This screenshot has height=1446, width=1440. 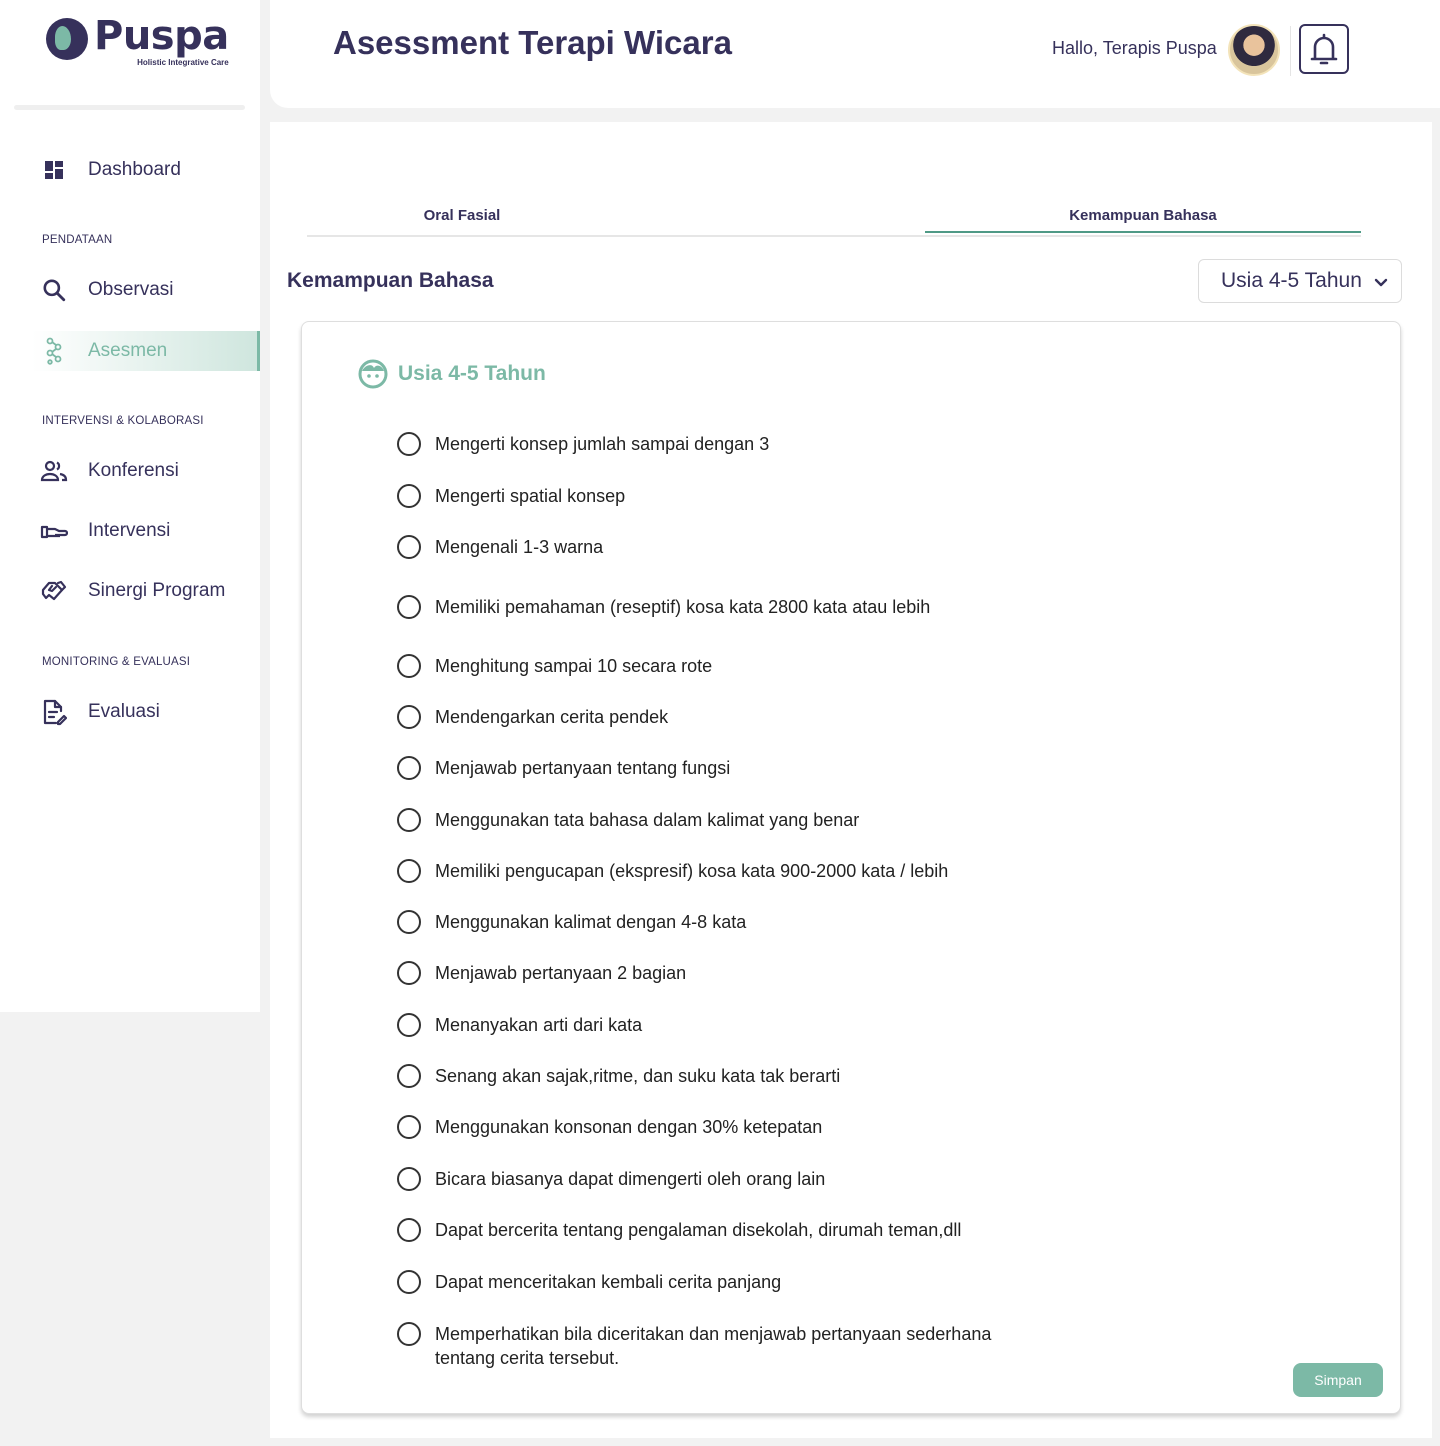 I want to click on sidebar-item-label: Konferensi, so click(x=133, y=470).